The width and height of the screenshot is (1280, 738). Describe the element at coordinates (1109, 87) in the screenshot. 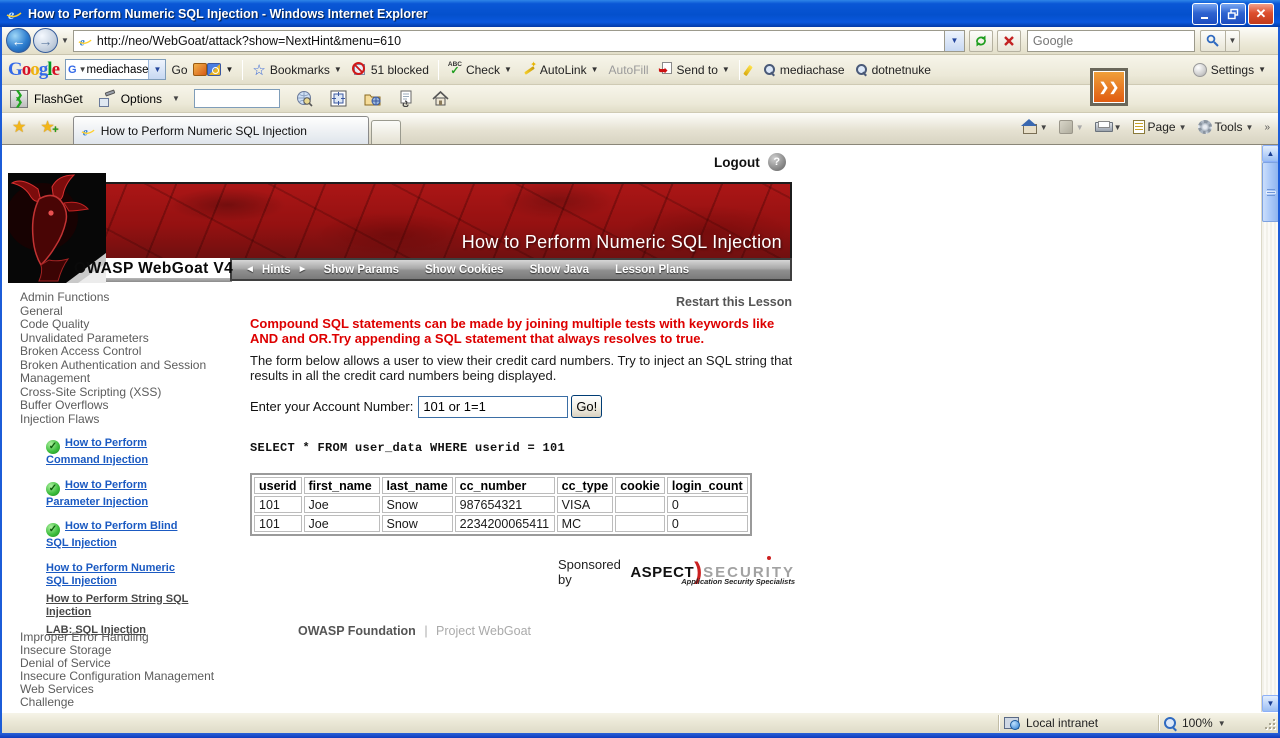

I see `flashget-dropzone-icon: ❯❯` at that location.